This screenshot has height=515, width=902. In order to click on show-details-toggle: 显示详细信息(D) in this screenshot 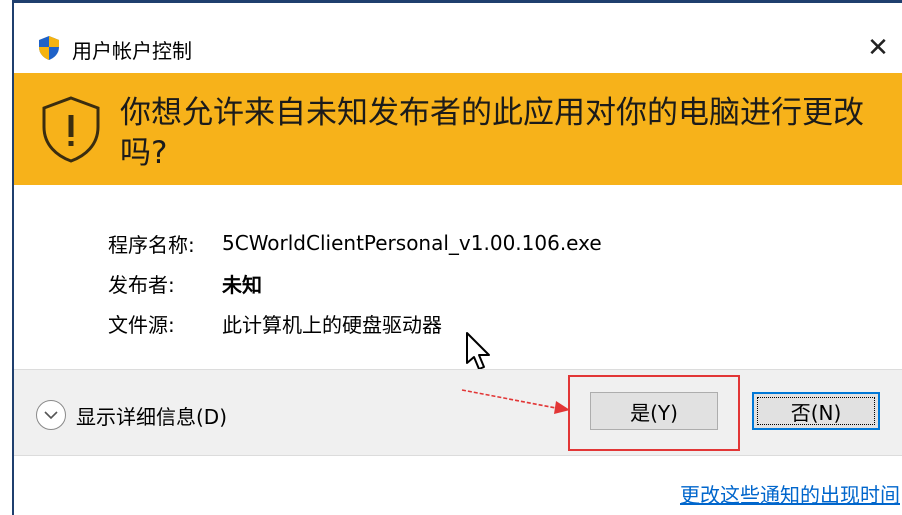, I will do `click(131, 415)`.